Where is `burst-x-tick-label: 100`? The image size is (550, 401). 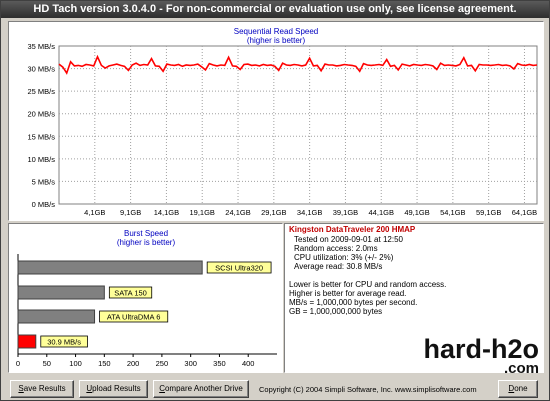 burst-x-tick-label: 100 is located at coordinates (75, 363).